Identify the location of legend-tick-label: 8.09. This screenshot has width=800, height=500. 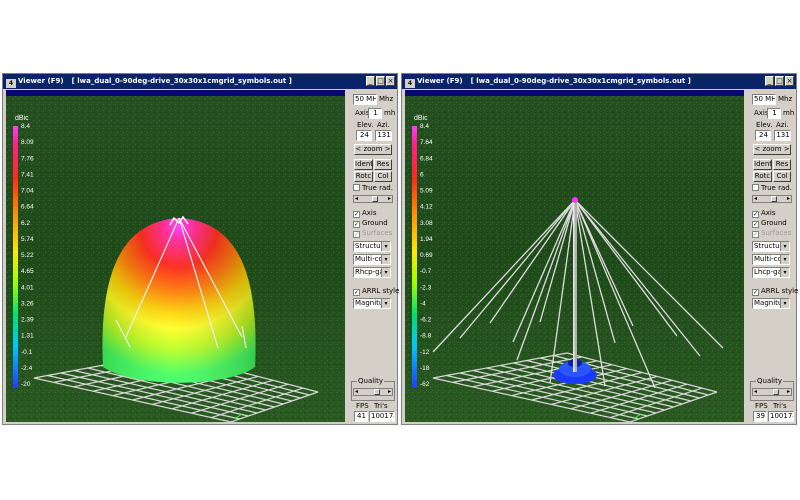
(27, 142).